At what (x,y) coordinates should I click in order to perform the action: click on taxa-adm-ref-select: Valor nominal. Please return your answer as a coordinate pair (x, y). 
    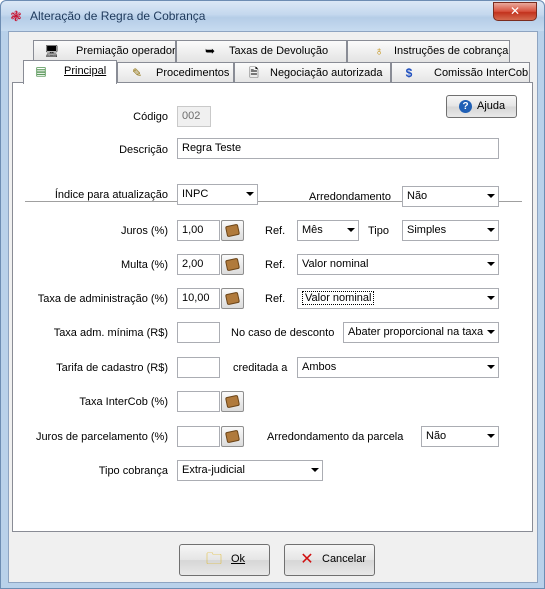
    Looking at the image, I should click on (398, 298).